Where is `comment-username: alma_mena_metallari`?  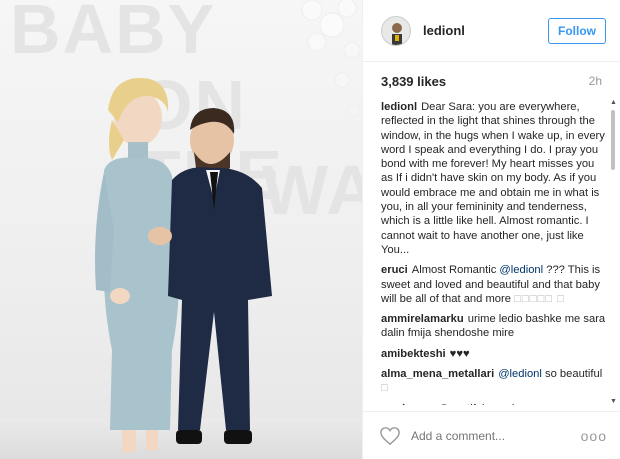 comment-username: alma_mena_metallari is located at coordinates (437, 374).